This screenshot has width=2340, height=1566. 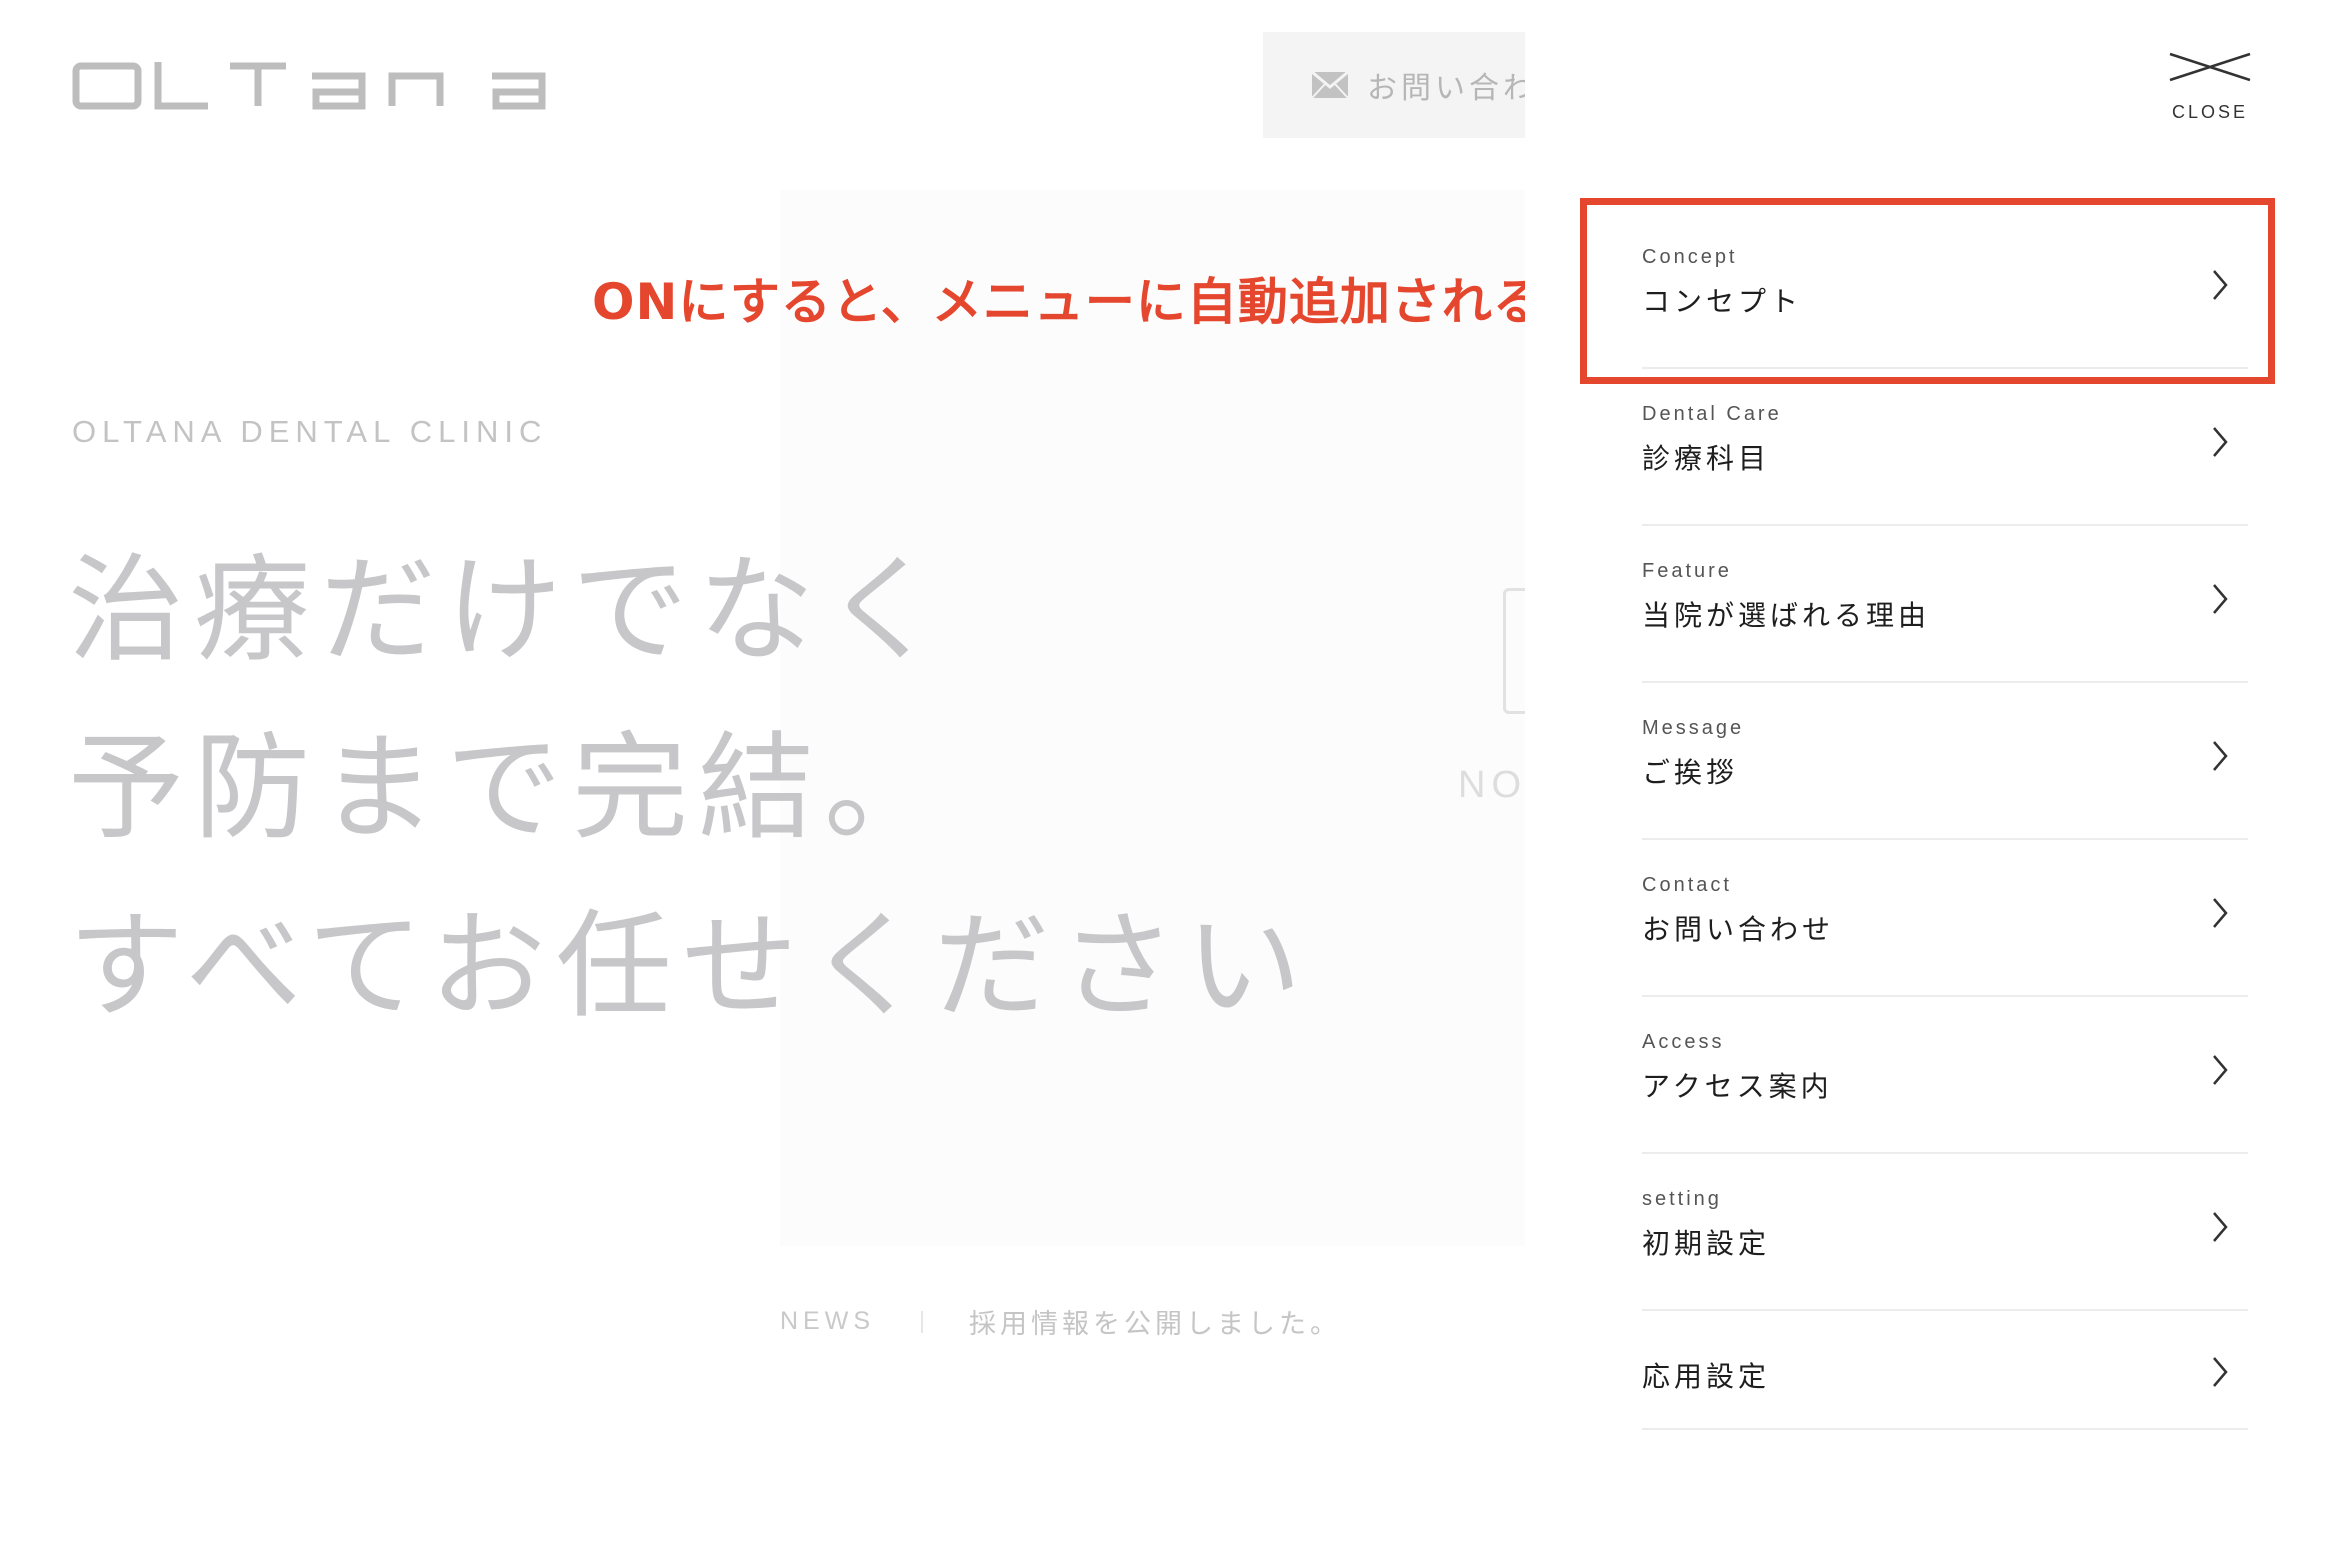 I want to click on annotation-callout: ONにすると、メニューに自動追加される, so click(x=1068, y=302).